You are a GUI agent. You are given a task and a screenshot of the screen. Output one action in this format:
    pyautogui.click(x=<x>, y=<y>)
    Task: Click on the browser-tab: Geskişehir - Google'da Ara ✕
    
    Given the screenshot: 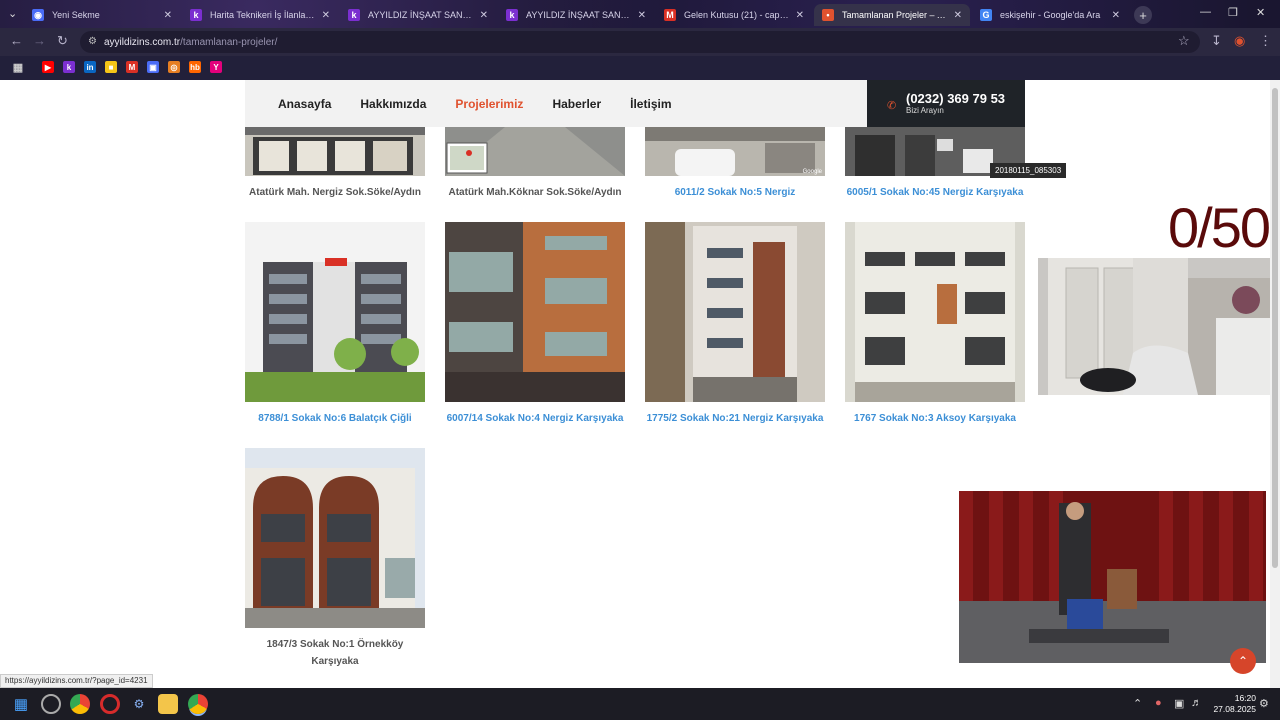 What is the action you would take?
    pyautogui.click(x=1050, y=15)
    